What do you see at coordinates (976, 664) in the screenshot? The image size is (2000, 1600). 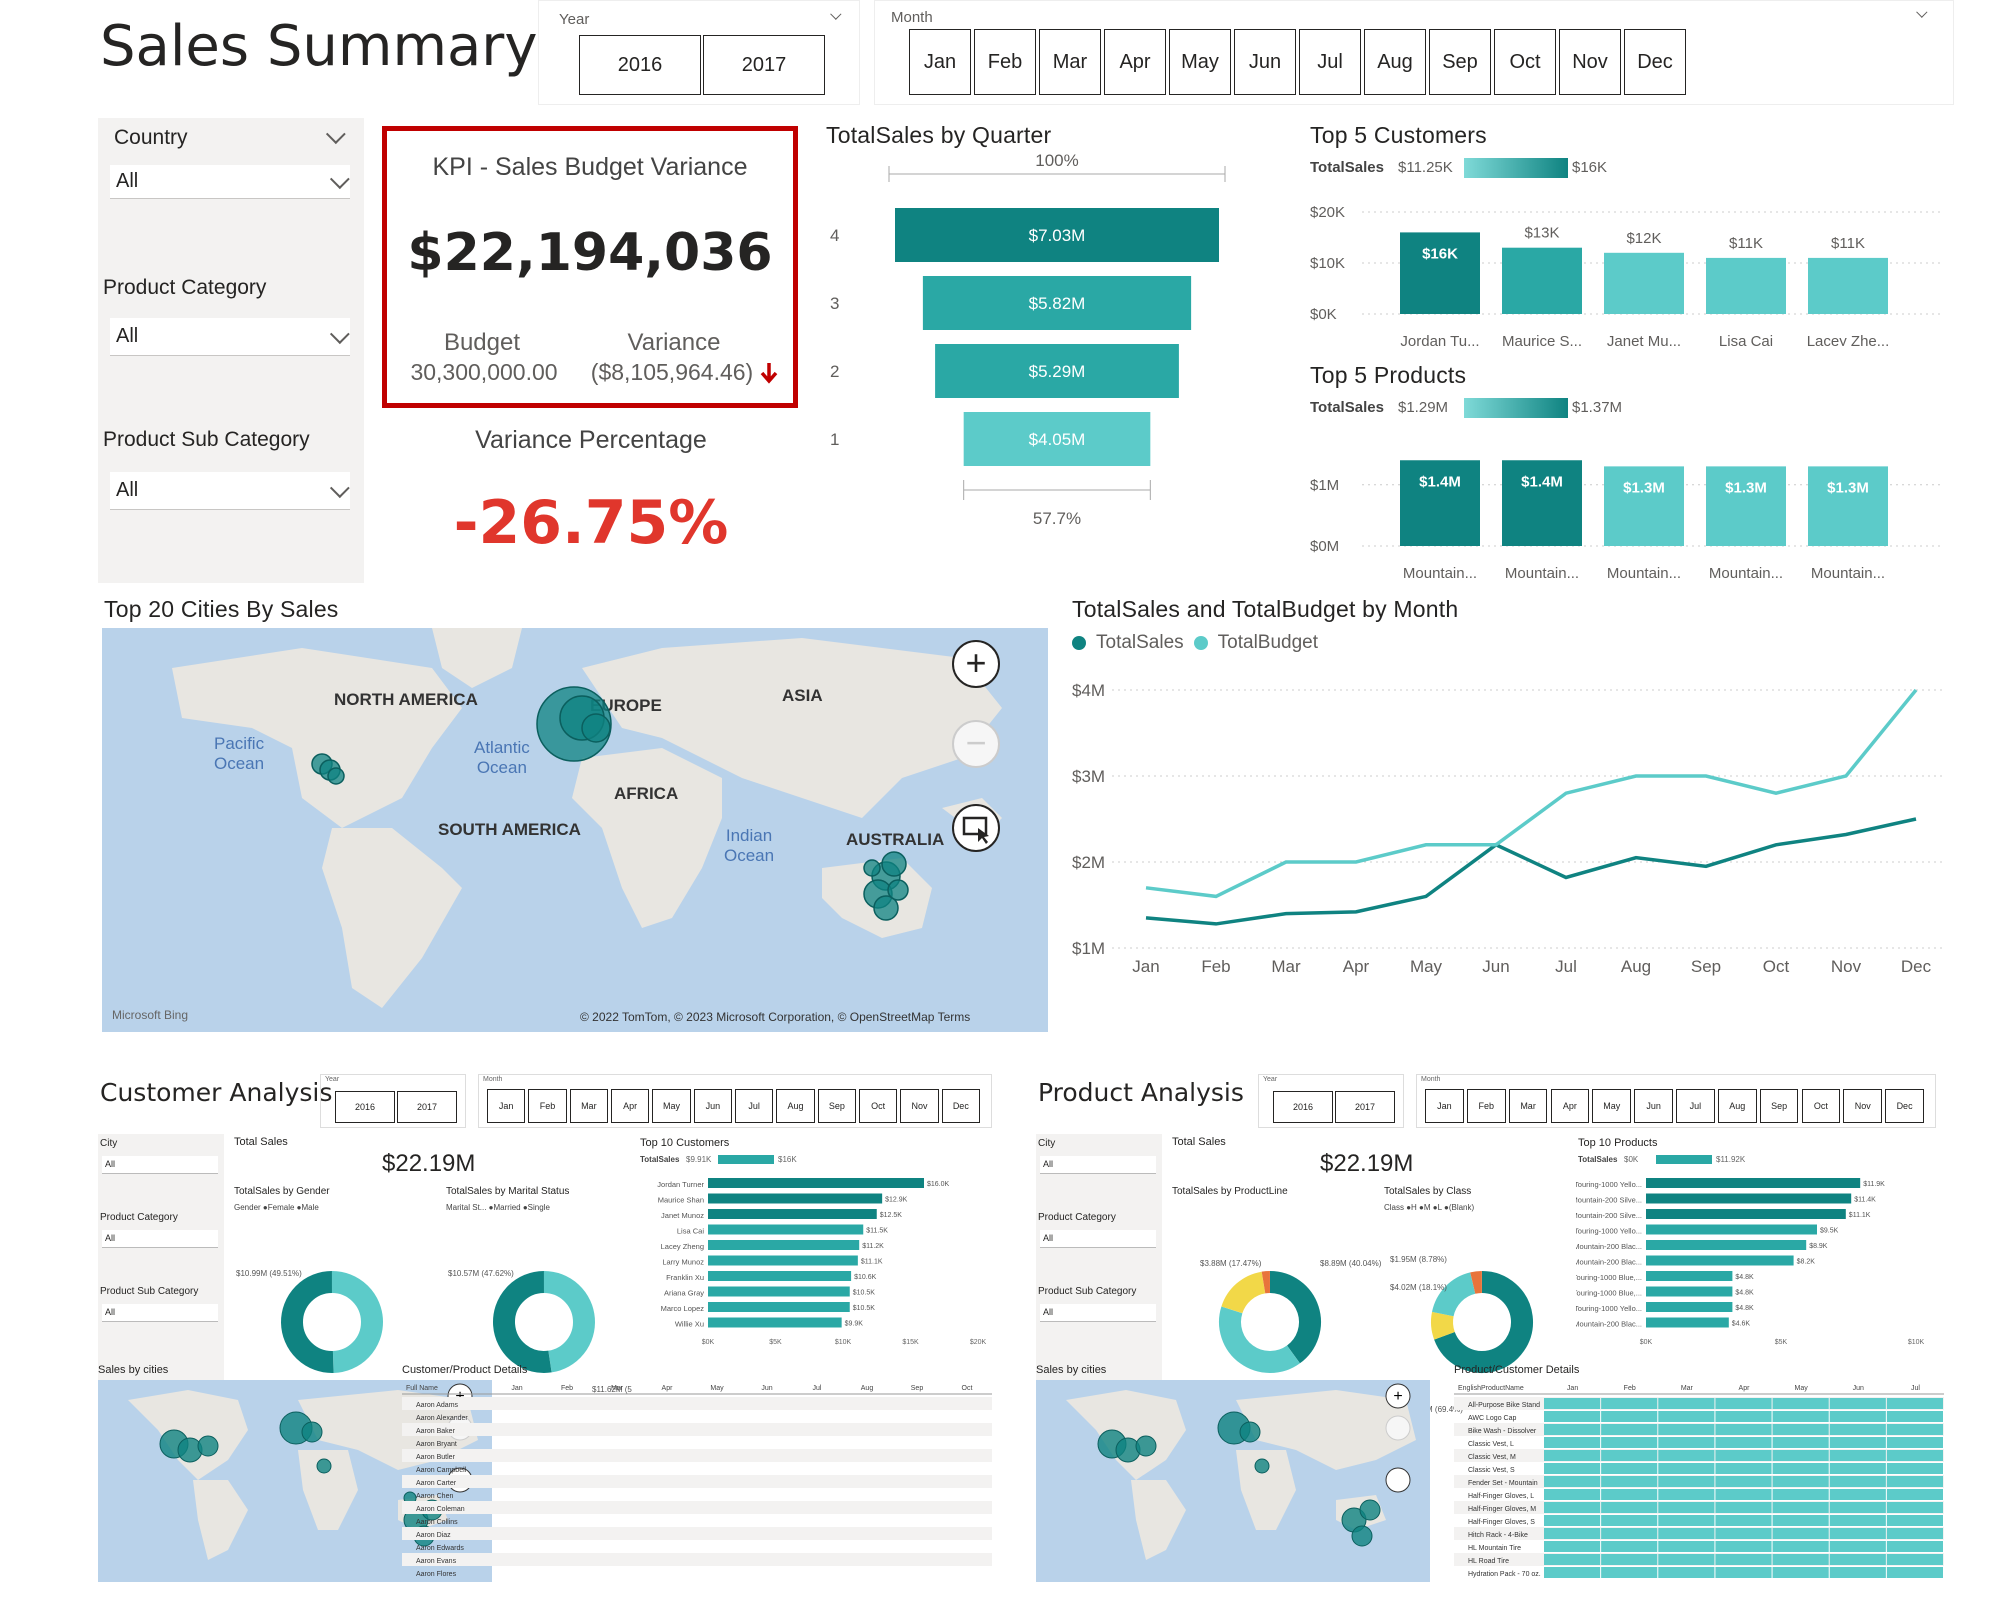 I see `zoom-in-button: +` at bounding box center [976, 664].